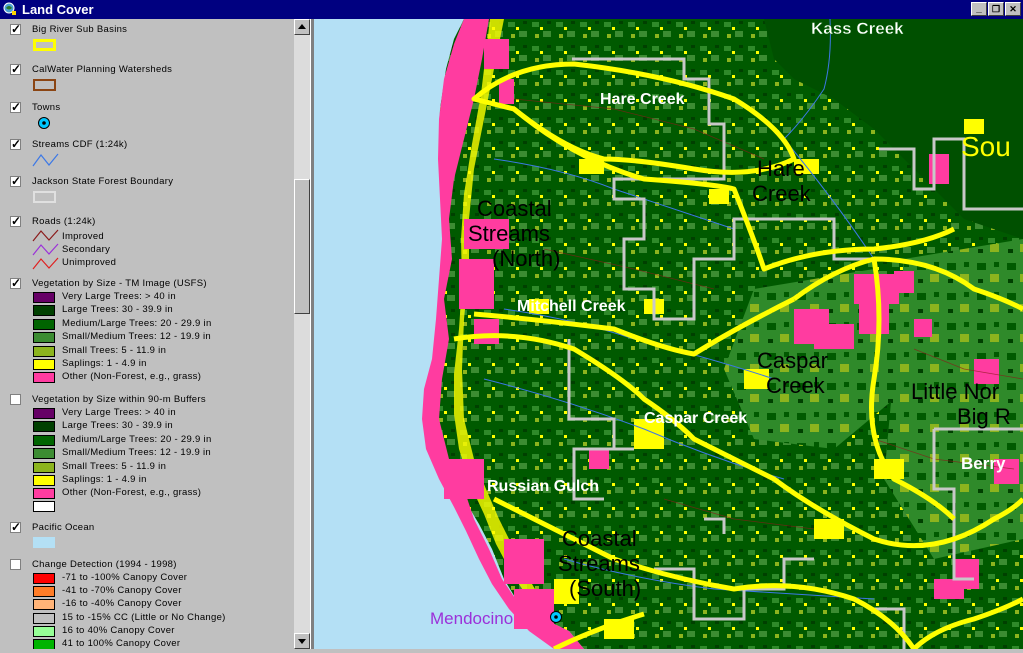  What do you see at coordinates (104, 363) in the screenshot?
I see `veg-class-label: Saplings: 1 - 4.9 in` at bounding box center [104, 363].